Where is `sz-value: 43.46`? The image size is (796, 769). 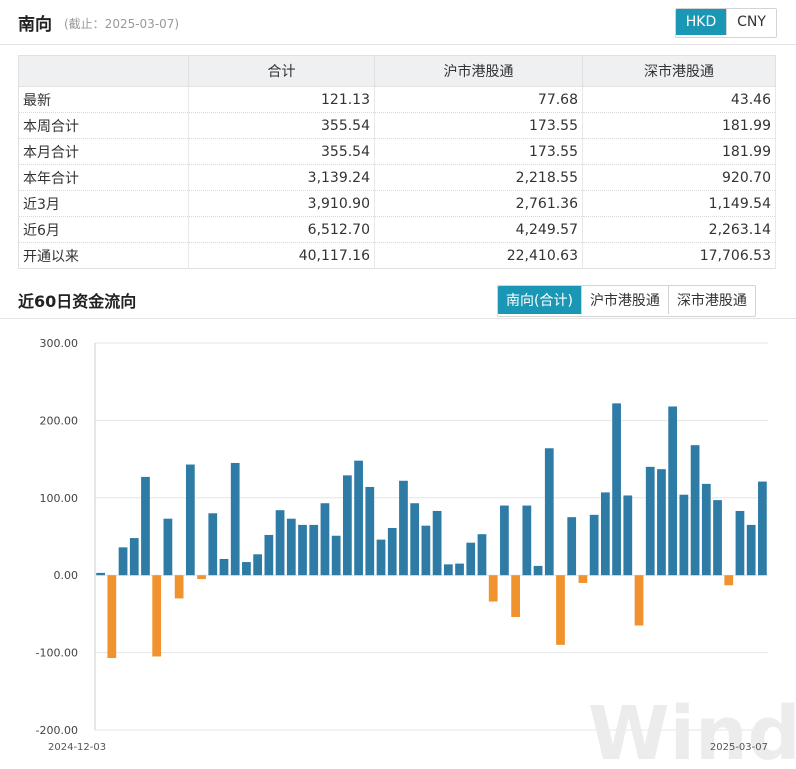 sz-value: 43.46 is located at coordinates (679, 99).